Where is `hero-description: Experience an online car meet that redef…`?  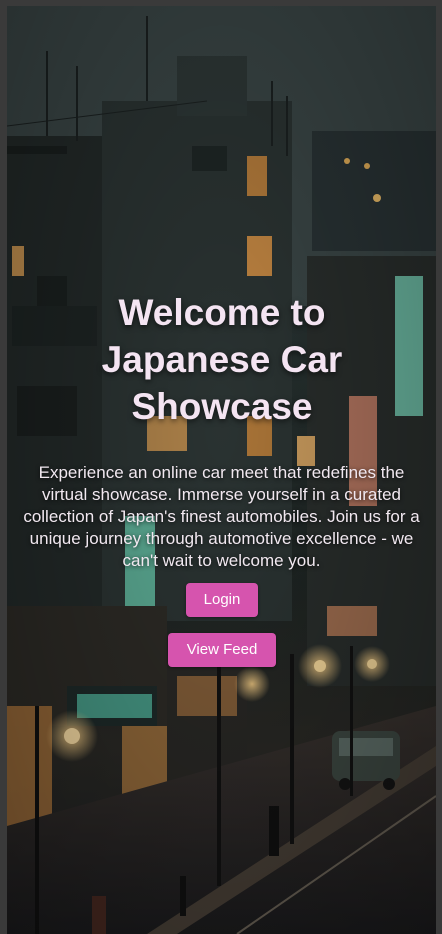 hero-description: Experience an online car meet that redef… is located at coordinates (221, 516).